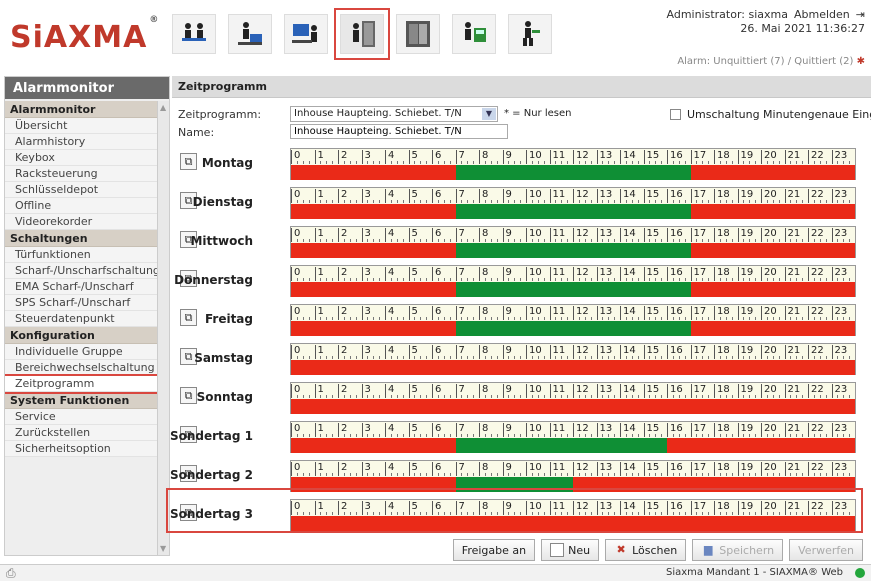 This screenshot has height=581, width=871. What do you see at coordinates (530, 34) in the screenshot?
I see `worker-icon` at bounding box center [530, 34].